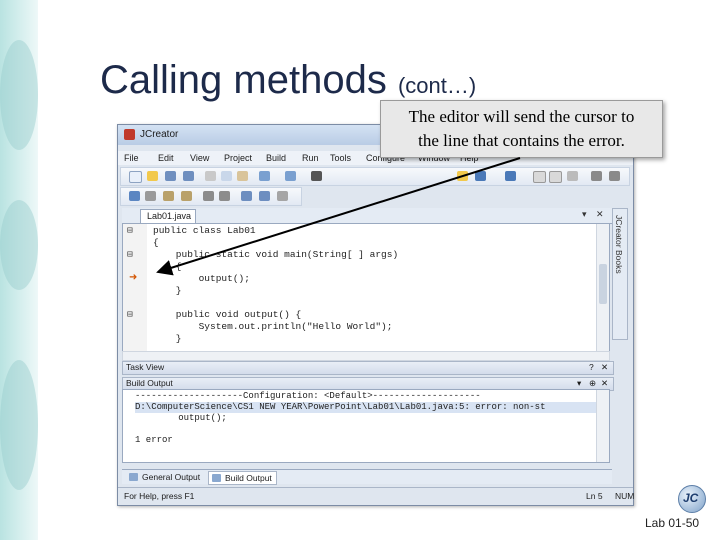 The height and width of the screenshot is (540, 720). Describe the element at coordinates (282, 196) in the screenshot. I see `toolbar-options-icon` at that location.